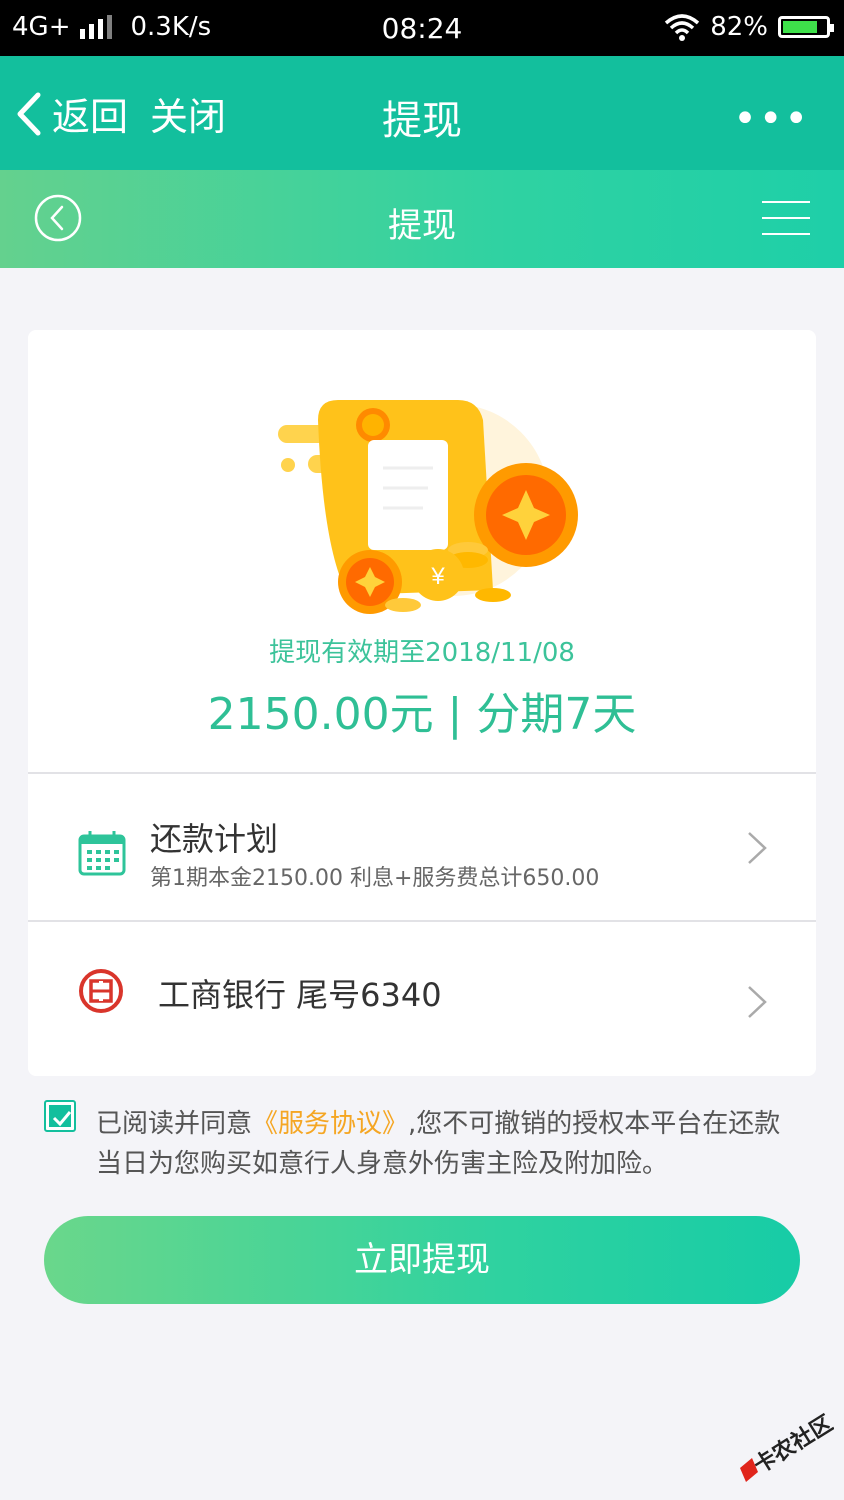 The image size is (844, 1500). What do you see at coordinates (771, 119) in the screenshot?
I see `more-icon: •••` at bounding box center [771, 119].